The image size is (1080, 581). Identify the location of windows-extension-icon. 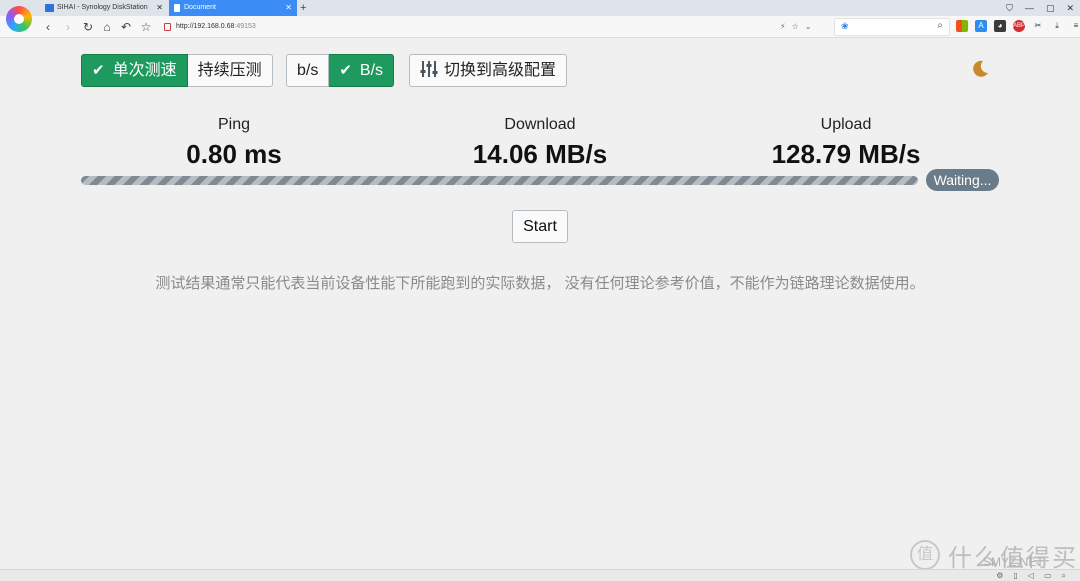
(962, 26).